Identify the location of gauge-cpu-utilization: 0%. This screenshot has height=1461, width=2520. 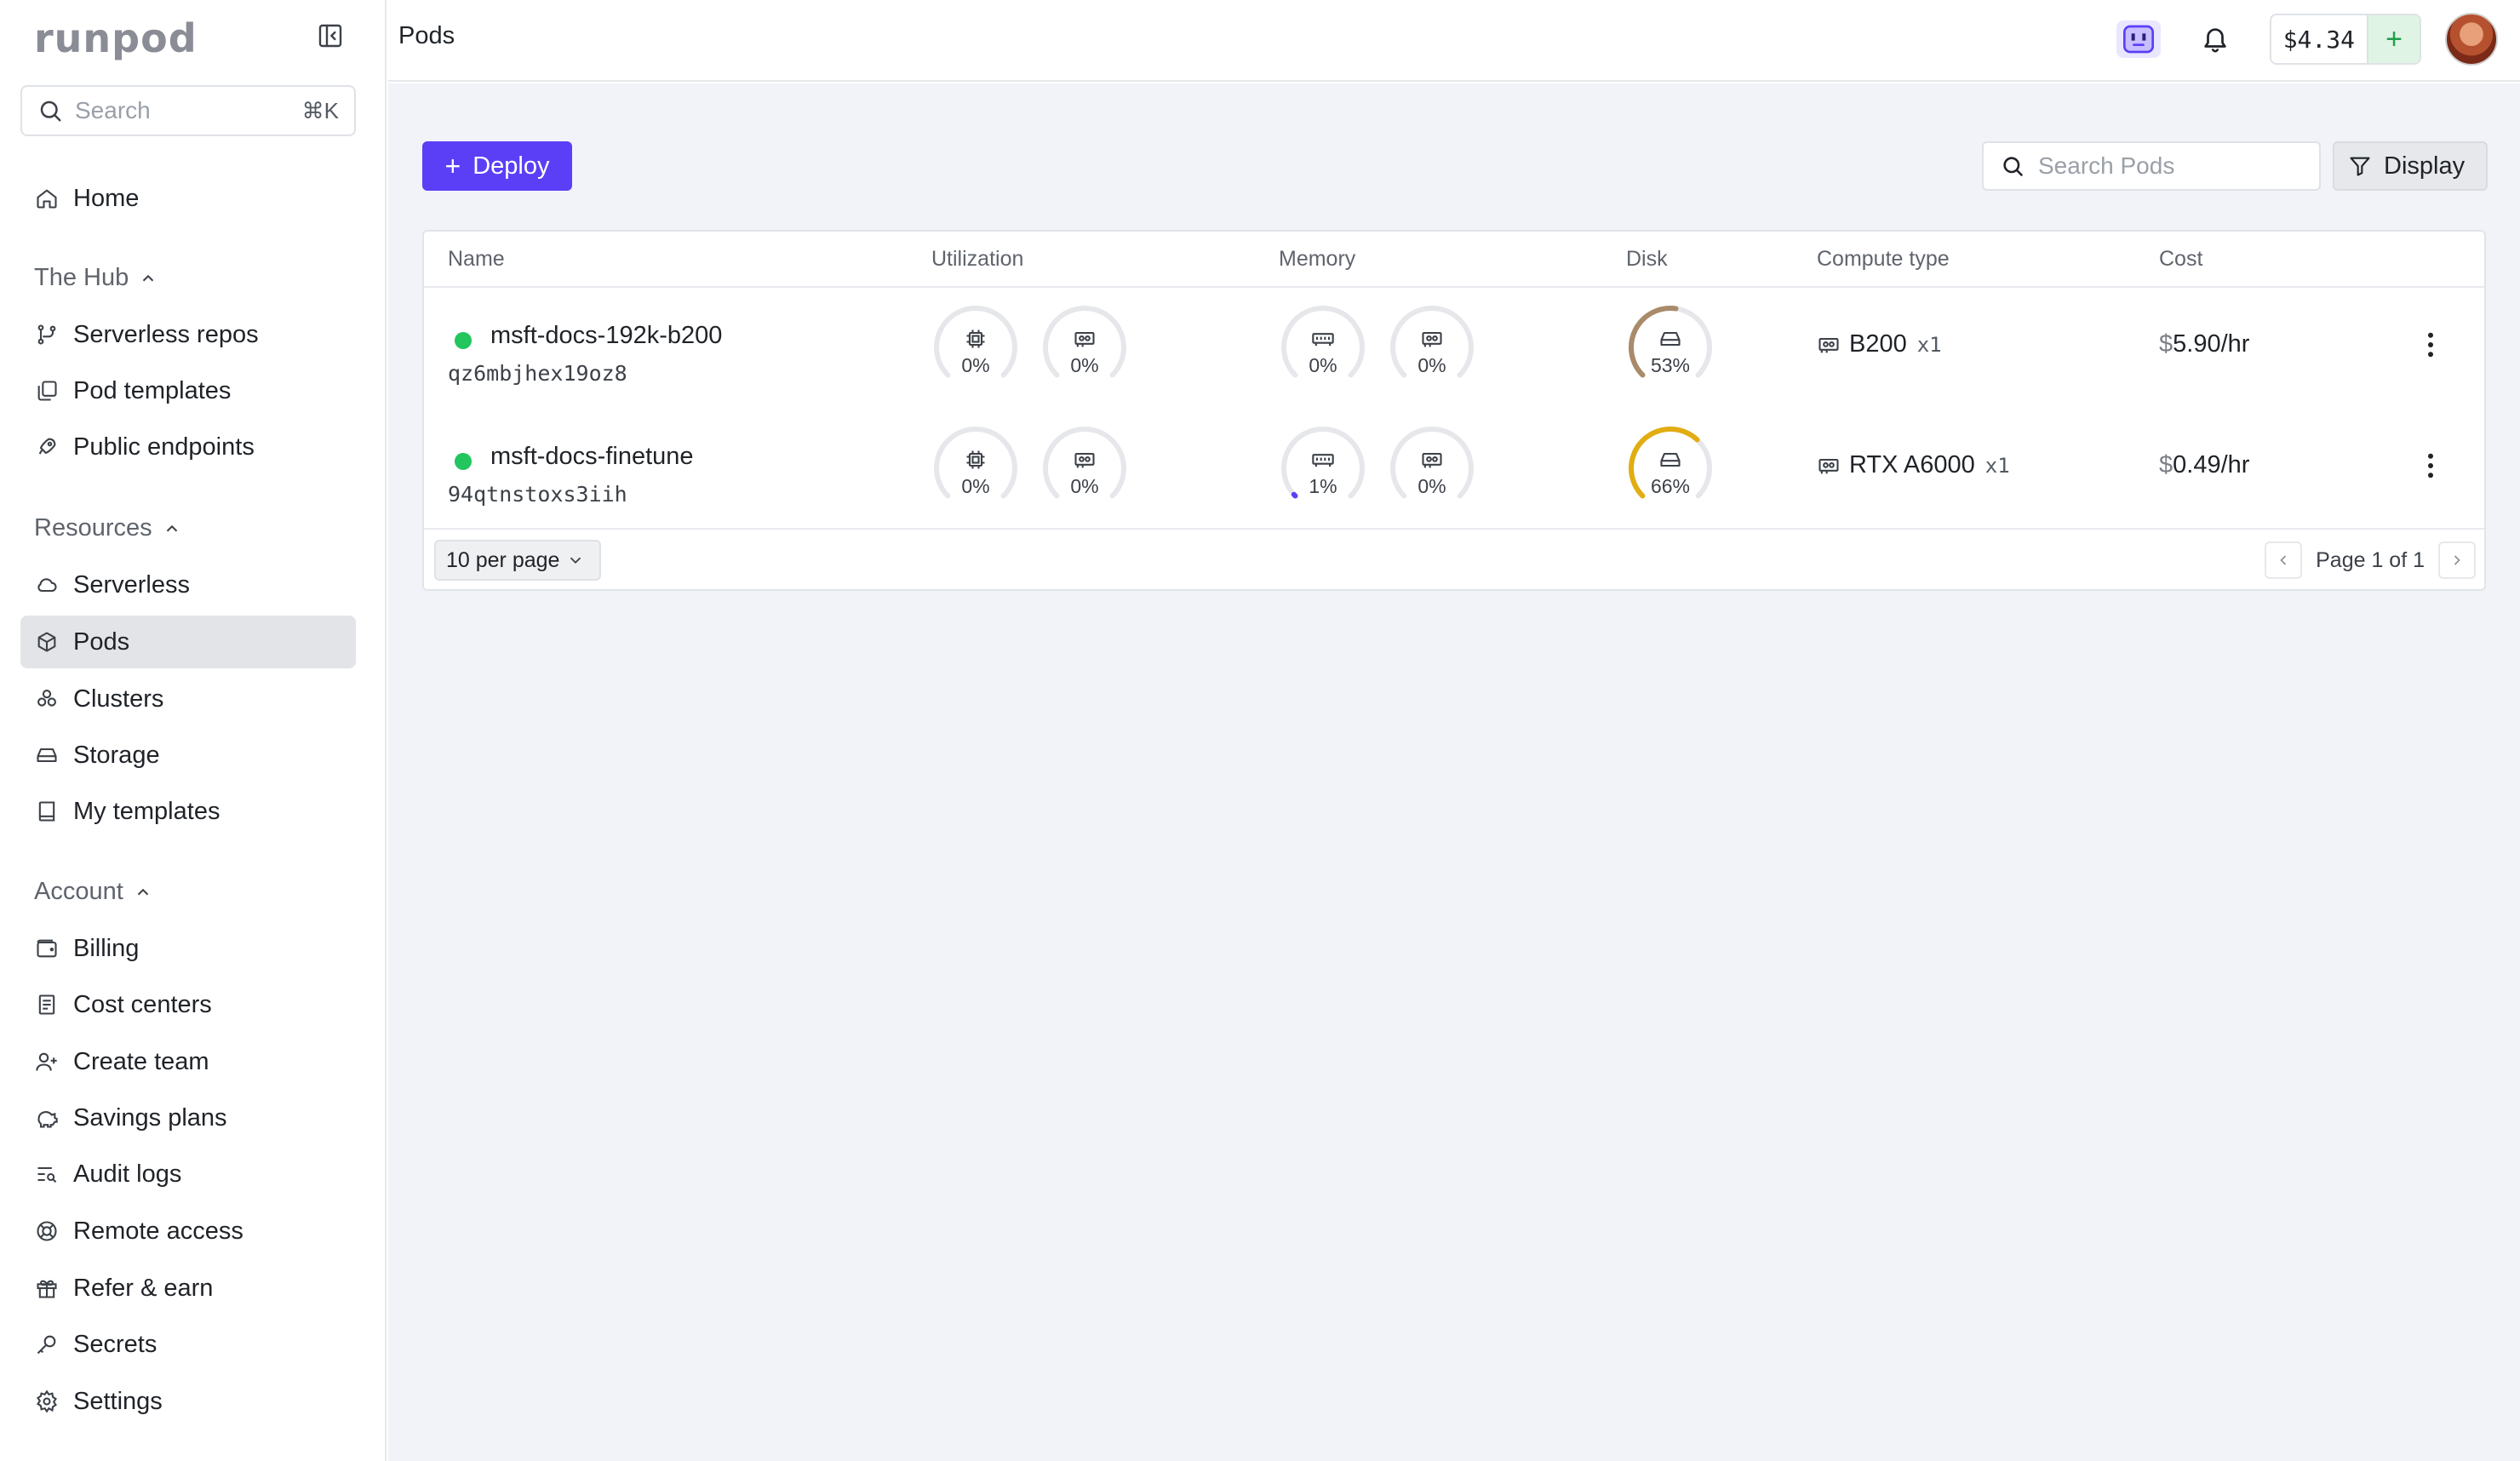
(975, 469).